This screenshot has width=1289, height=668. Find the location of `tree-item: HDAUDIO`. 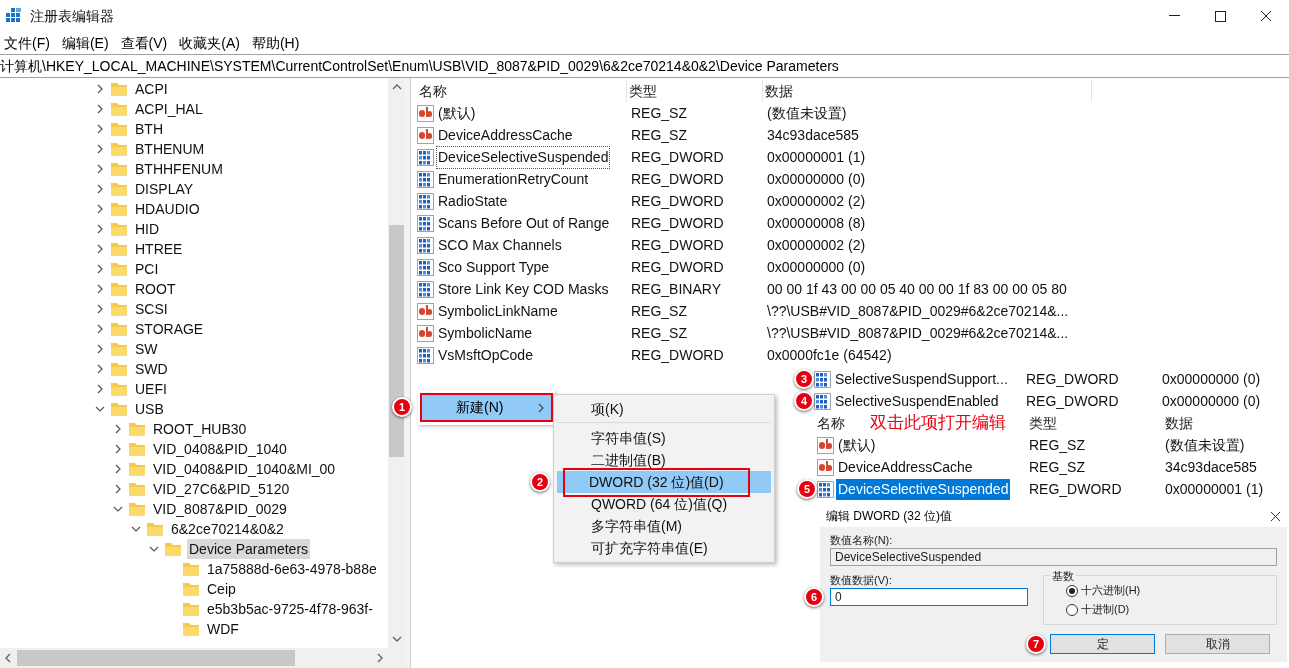

tree-item: HDAUDIO is located at coordinates (167, 209).